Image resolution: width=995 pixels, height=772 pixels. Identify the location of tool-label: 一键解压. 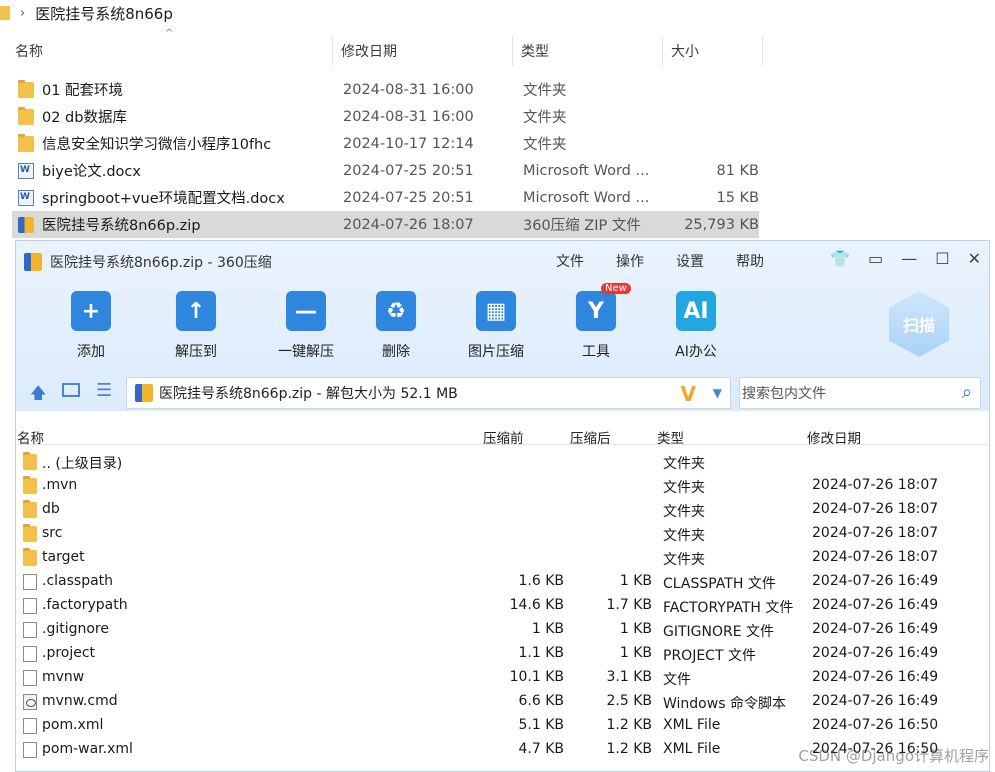
(306, 352).